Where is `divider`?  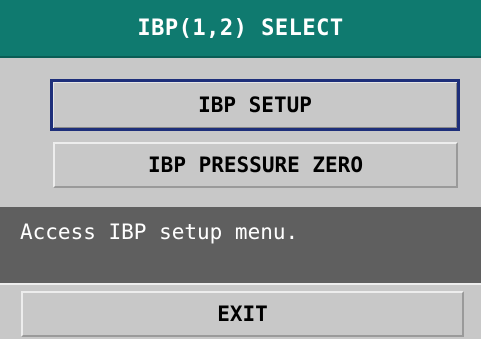
divider is located at coordinates (240, 284).